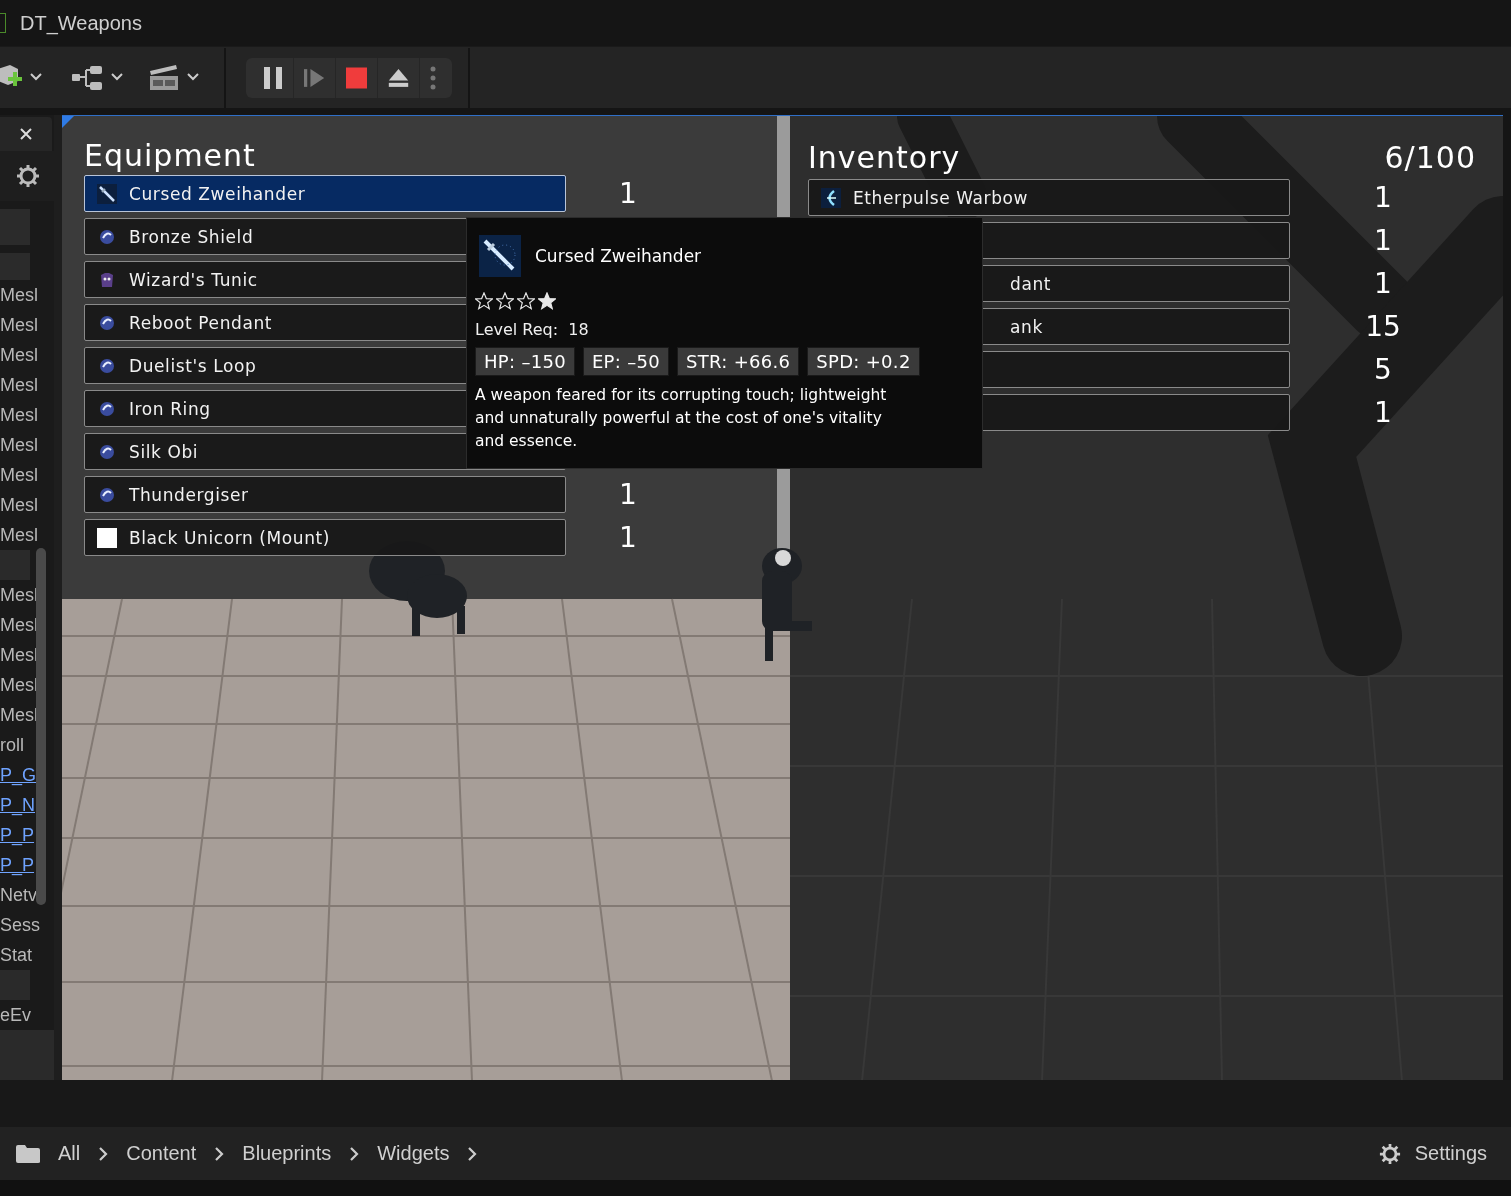 This screenshot has height=1196, width=1511. Describe the element at coordinates (831, 197) in the screenshot. I see `bow-icon` at that location.